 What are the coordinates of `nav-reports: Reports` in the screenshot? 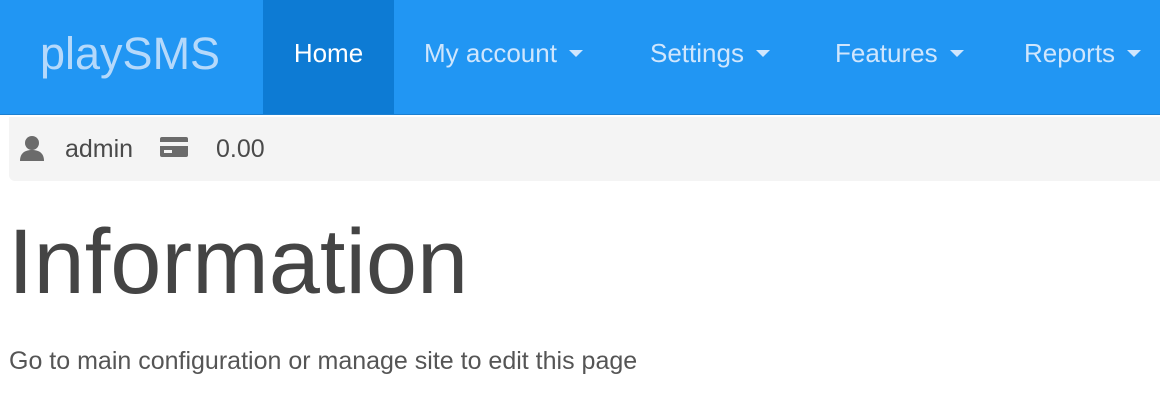 It's located at (1083, 57).